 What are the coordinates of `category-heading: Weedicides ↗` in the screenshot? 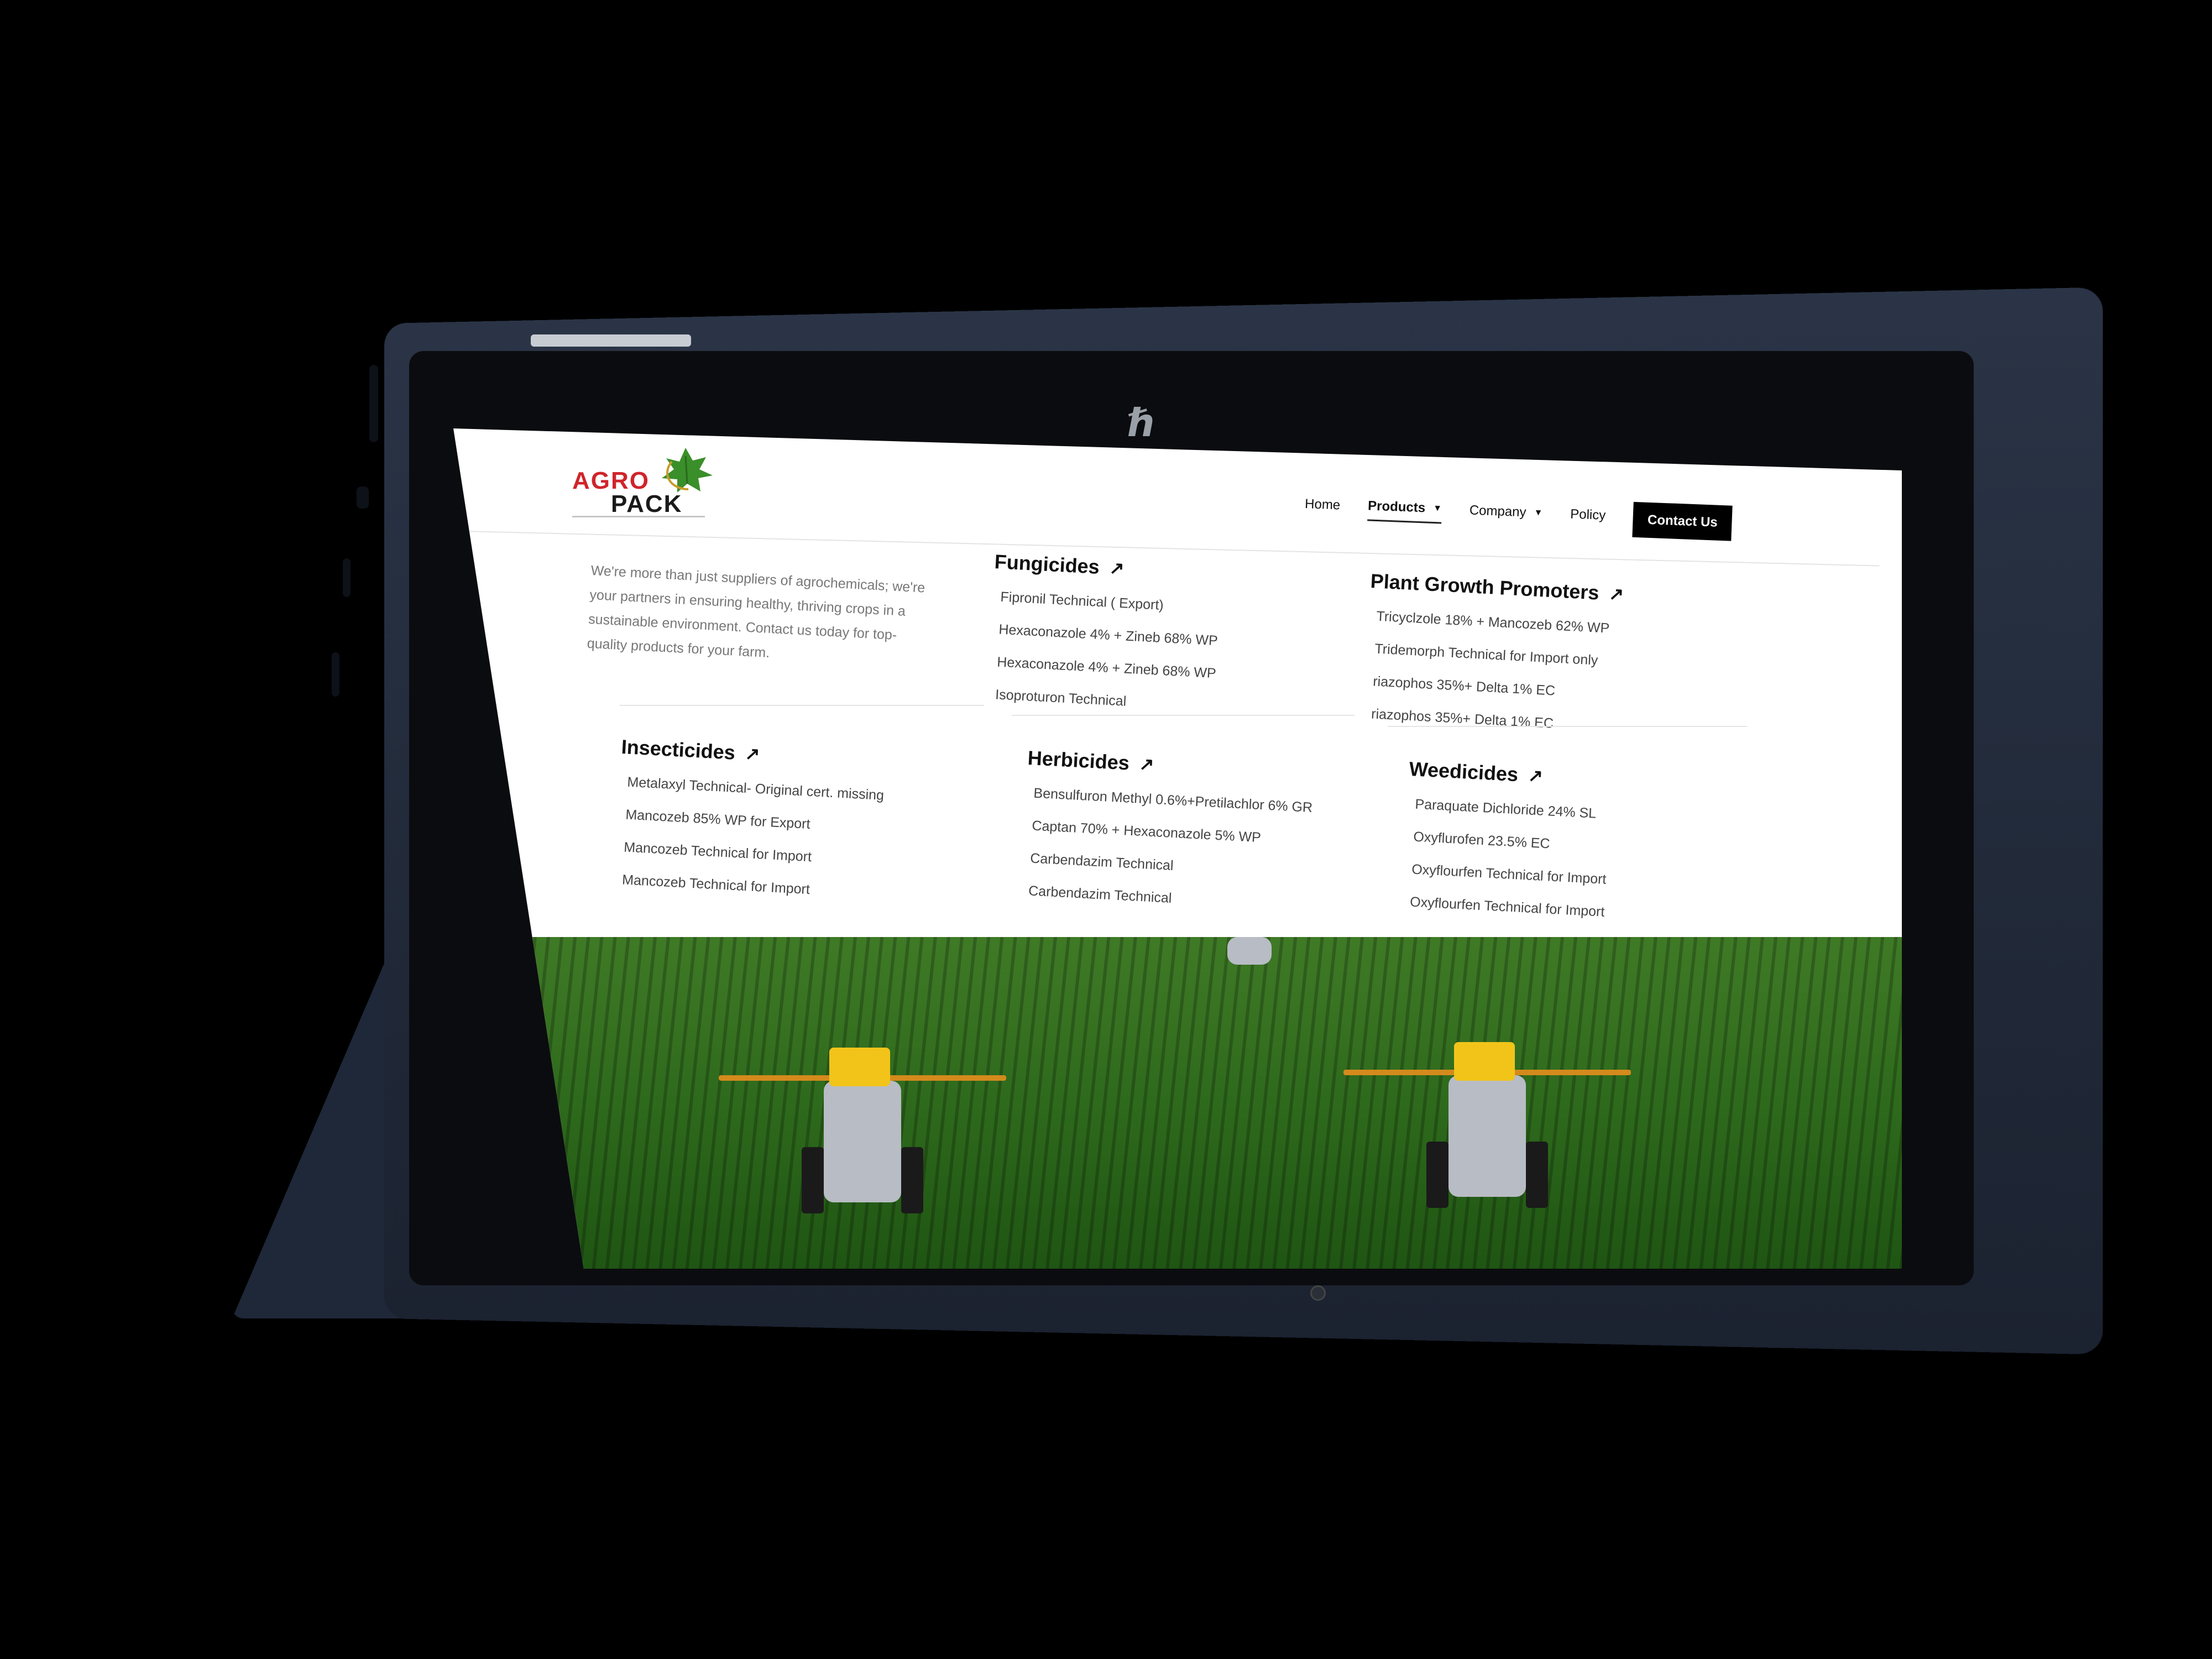 It's located at (1580, 778).